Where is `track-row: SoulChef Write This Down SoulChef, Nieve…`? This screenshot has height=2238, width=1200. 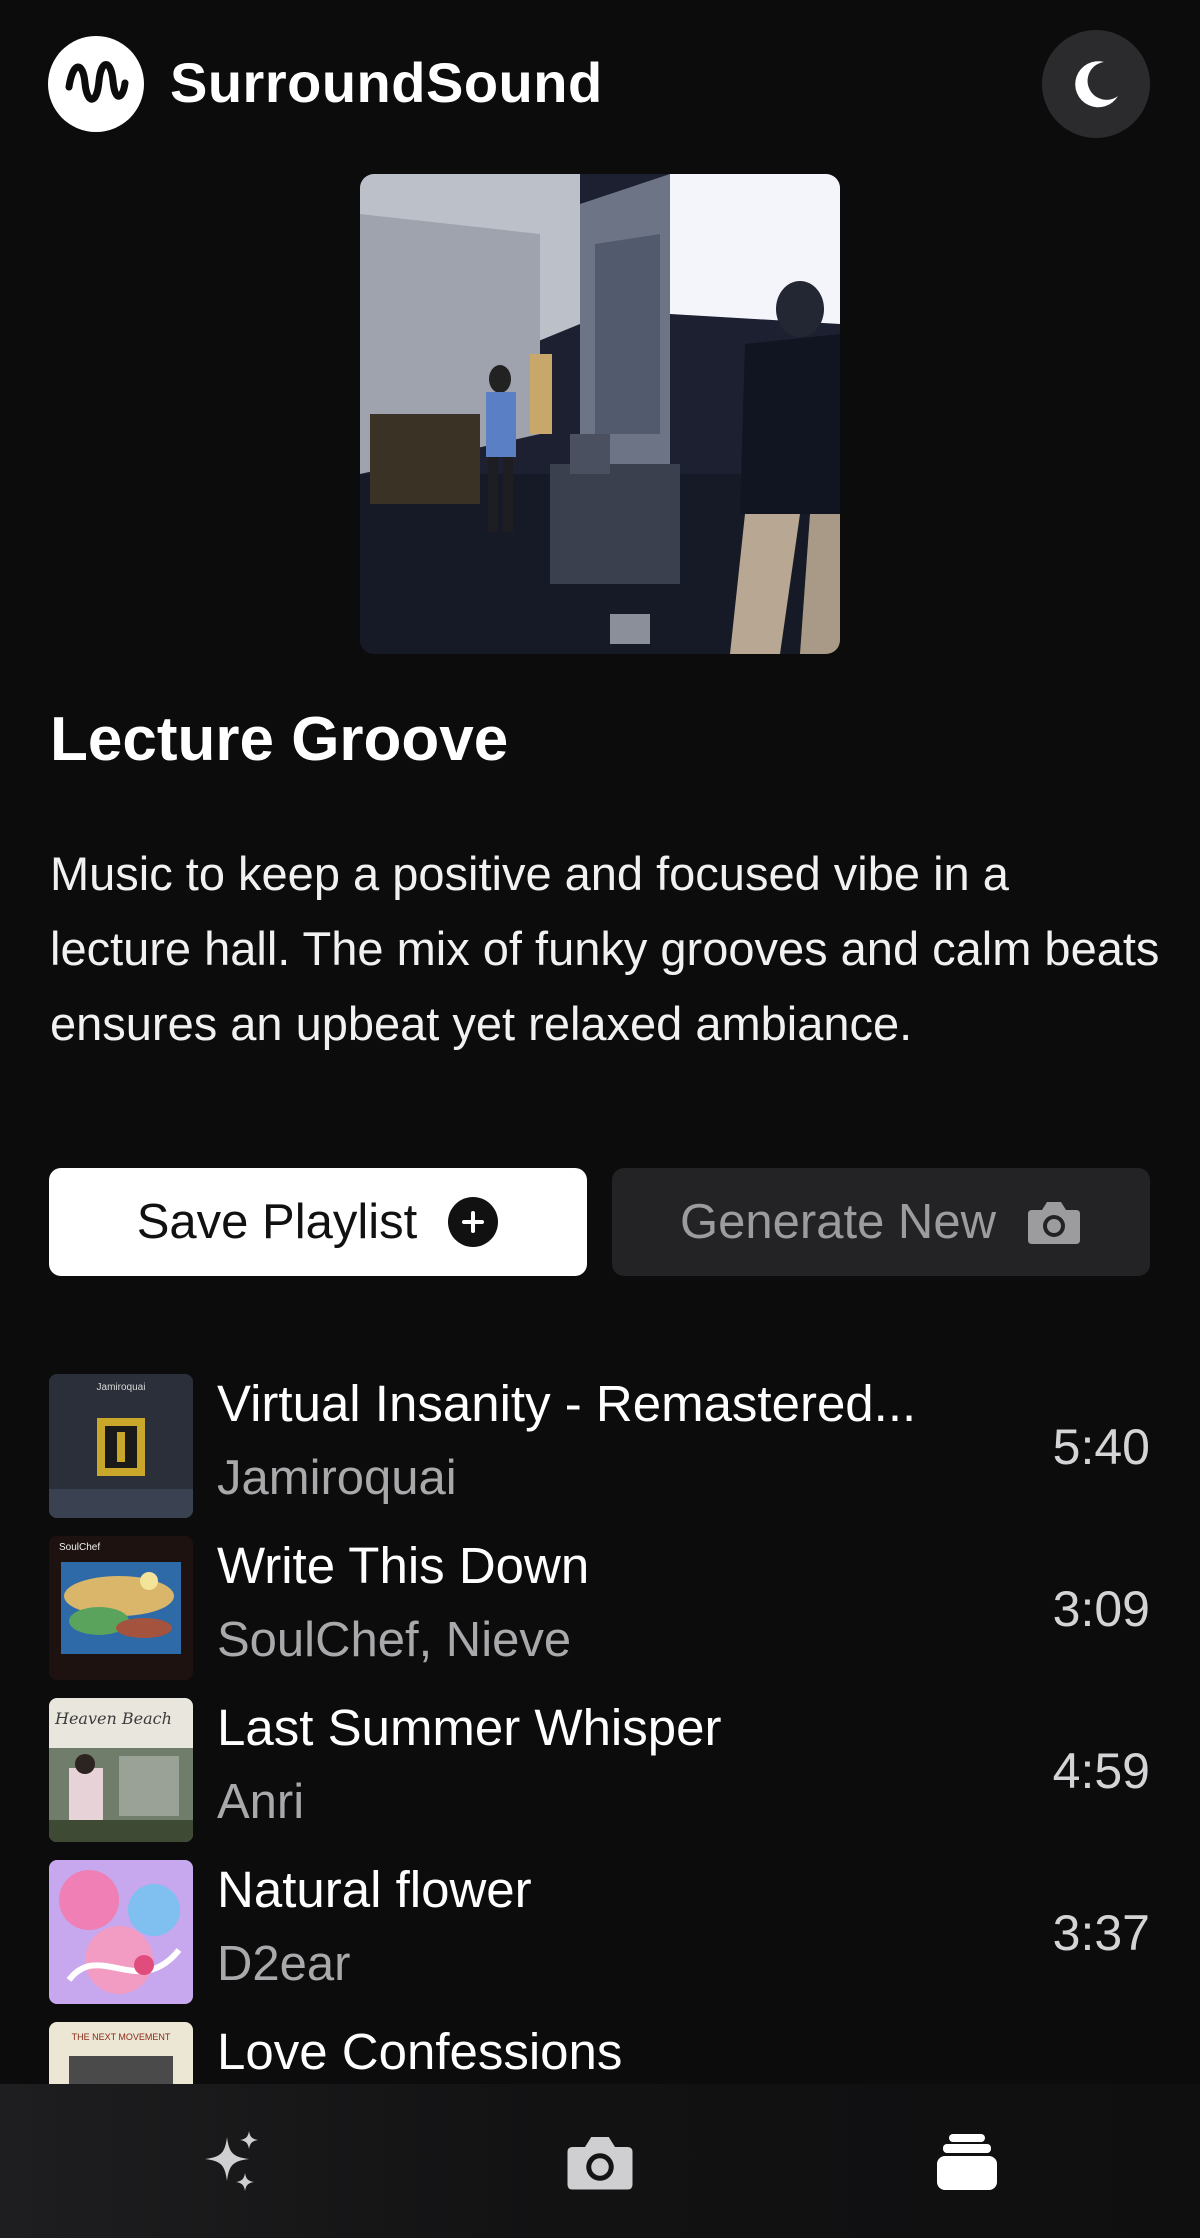 track-row: SoulChef Write This Down SoulChef, Nieve… is located at coordinates (600, 1611).